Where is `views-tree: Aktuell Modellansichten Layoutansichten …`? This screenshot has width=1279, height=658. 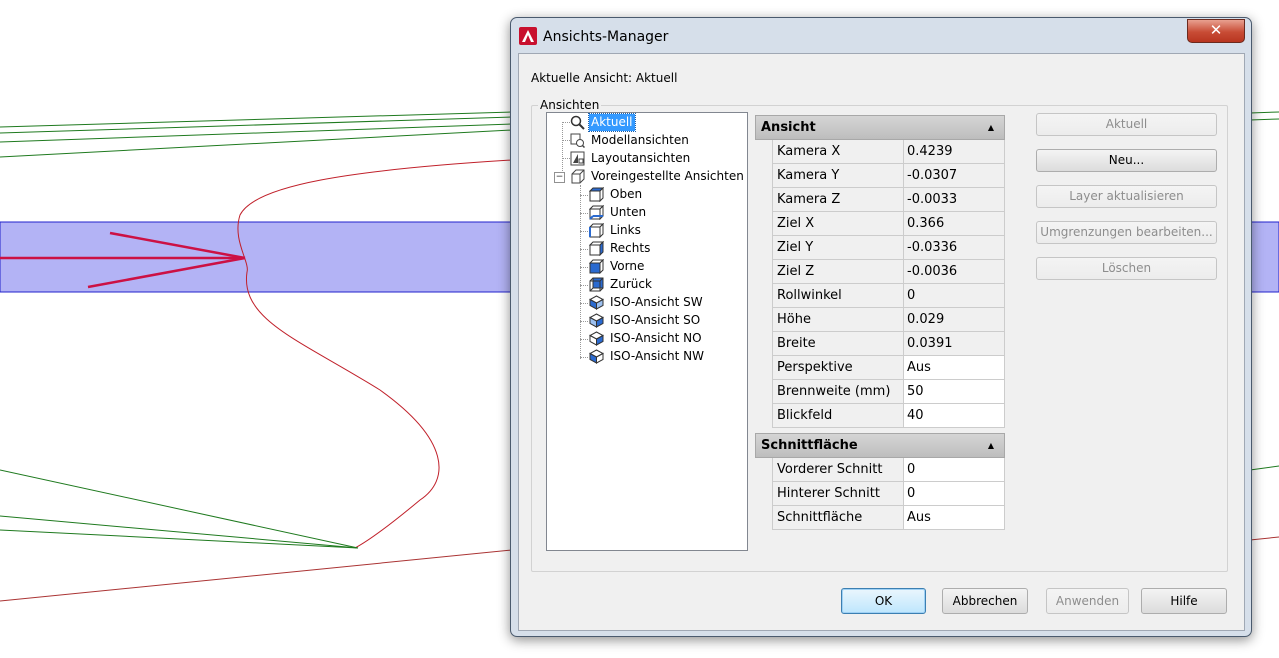 views-tree: Aktuell Modellansichten Layoutansichten … is located at coordinates (647, 331).